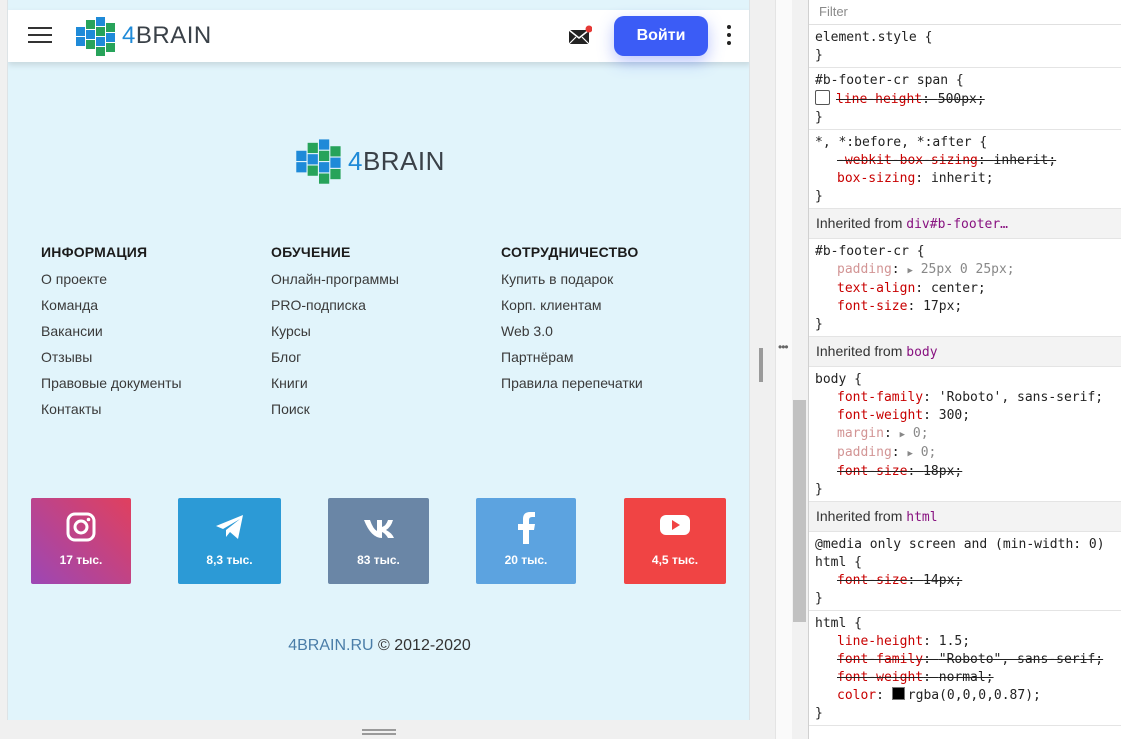  I want to click on property-value: rgba(0,0,0,0.87);, so click(974, 695).